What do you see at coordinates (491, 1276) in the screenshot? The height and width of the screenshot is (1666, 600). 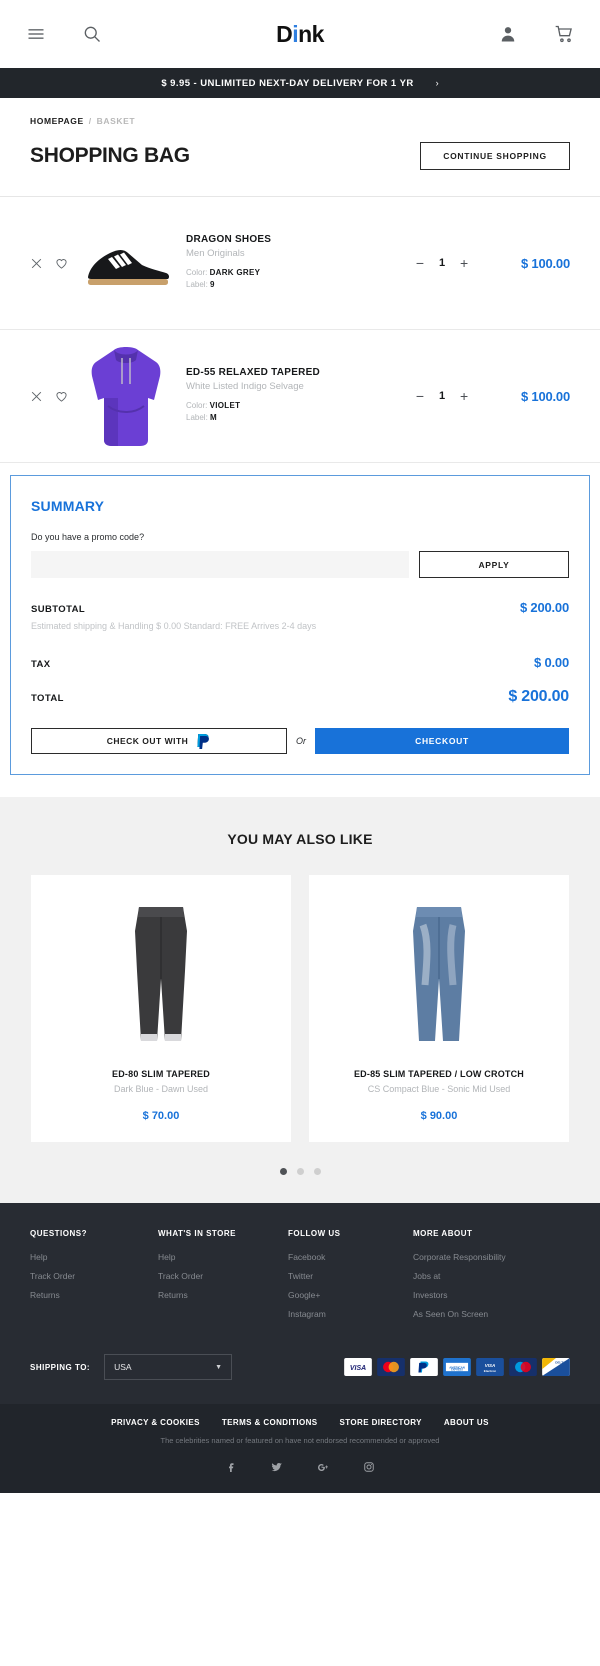 I see `footer-link: Jobs at` at bounding box center [491, 1276].